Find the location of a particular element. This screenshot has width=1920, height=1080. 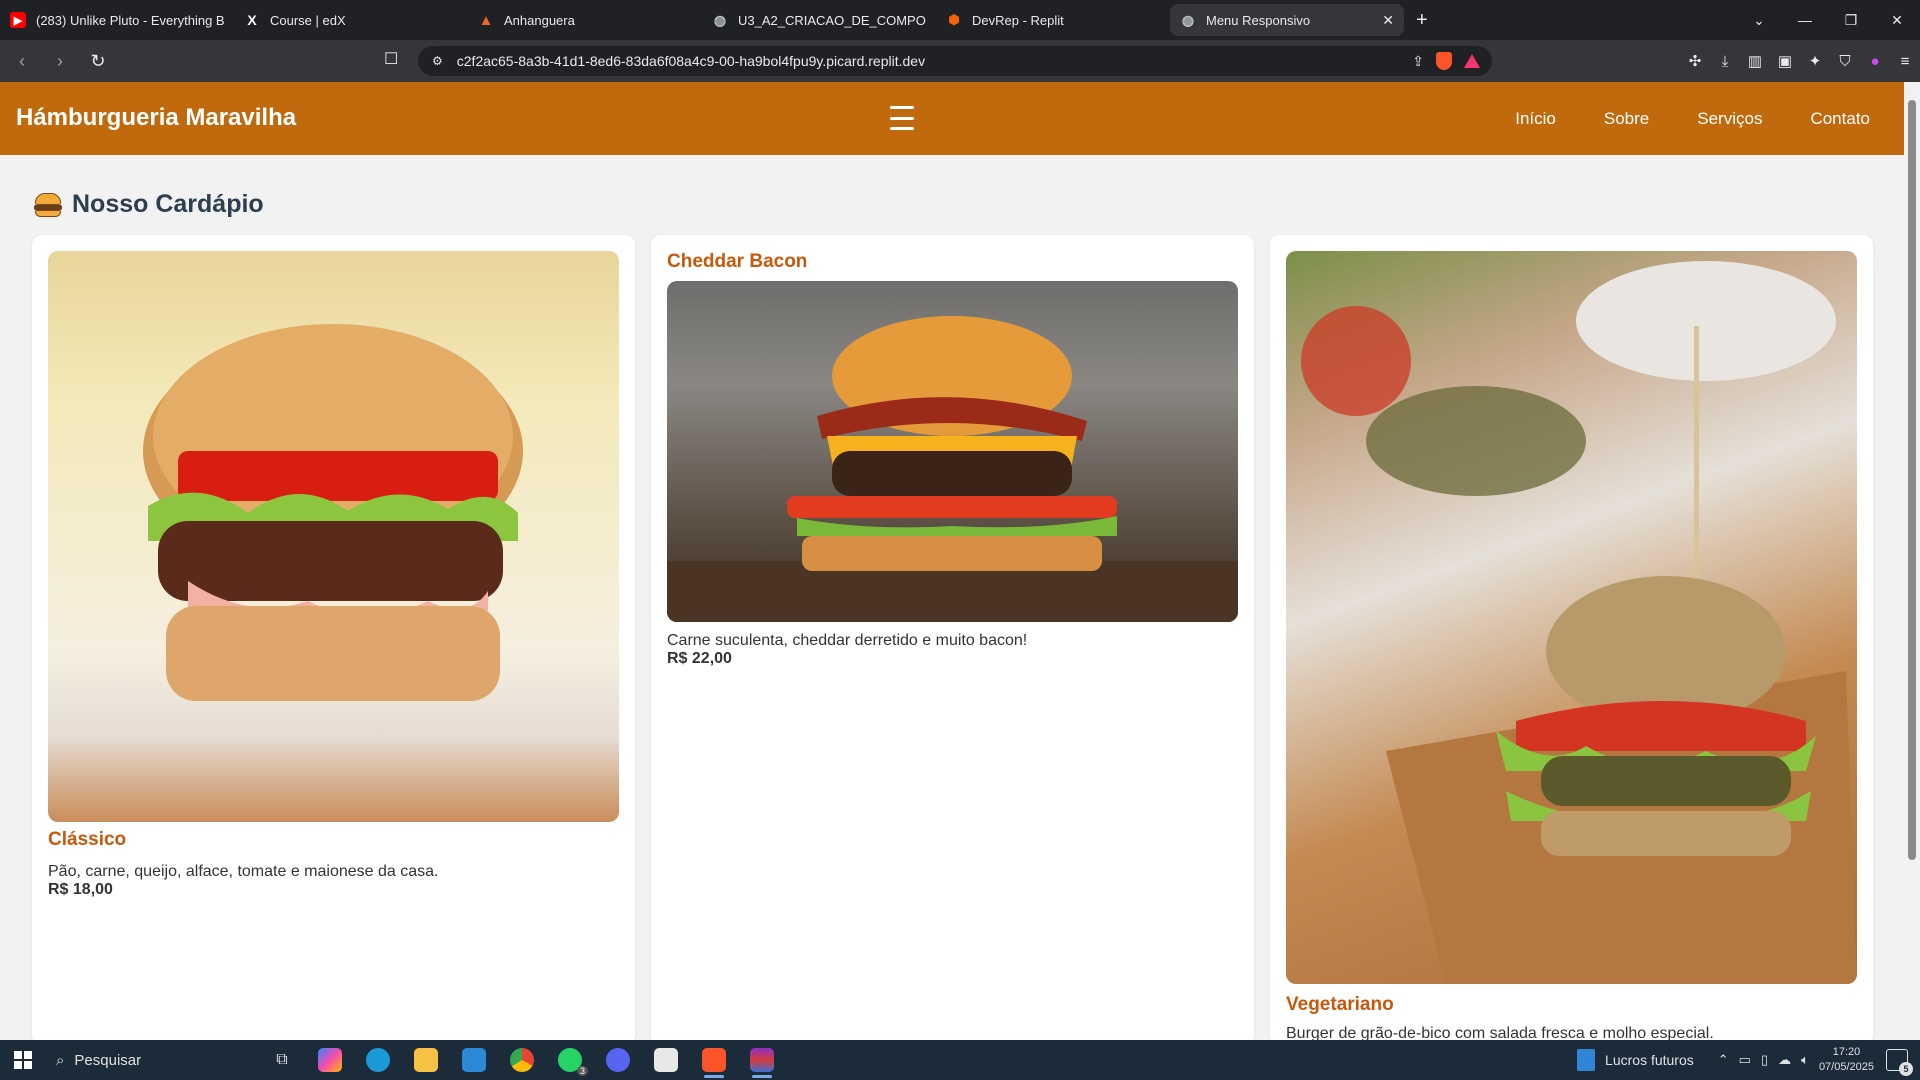

replit-icon: ⬢ is located at coordinates (954, 19).